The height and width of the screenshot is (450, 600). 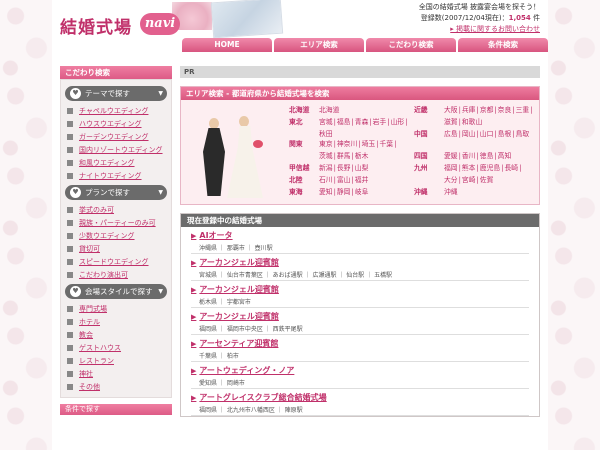 I want to click on sidebar-link: 専門式場, so click(x=116, y=308).